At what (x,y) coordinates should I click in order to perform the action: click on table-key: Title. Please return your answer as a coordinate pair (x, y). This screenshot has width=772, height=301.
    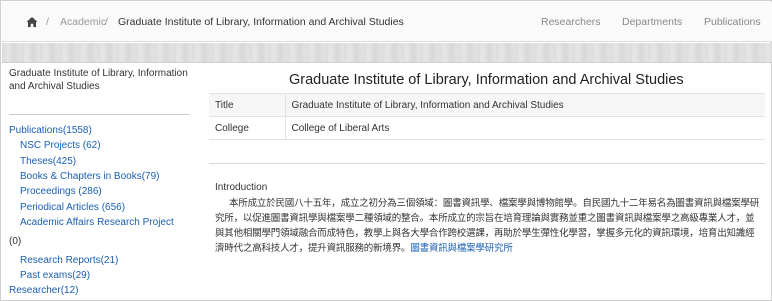
    Looking at the image, I should click on (247, 105).